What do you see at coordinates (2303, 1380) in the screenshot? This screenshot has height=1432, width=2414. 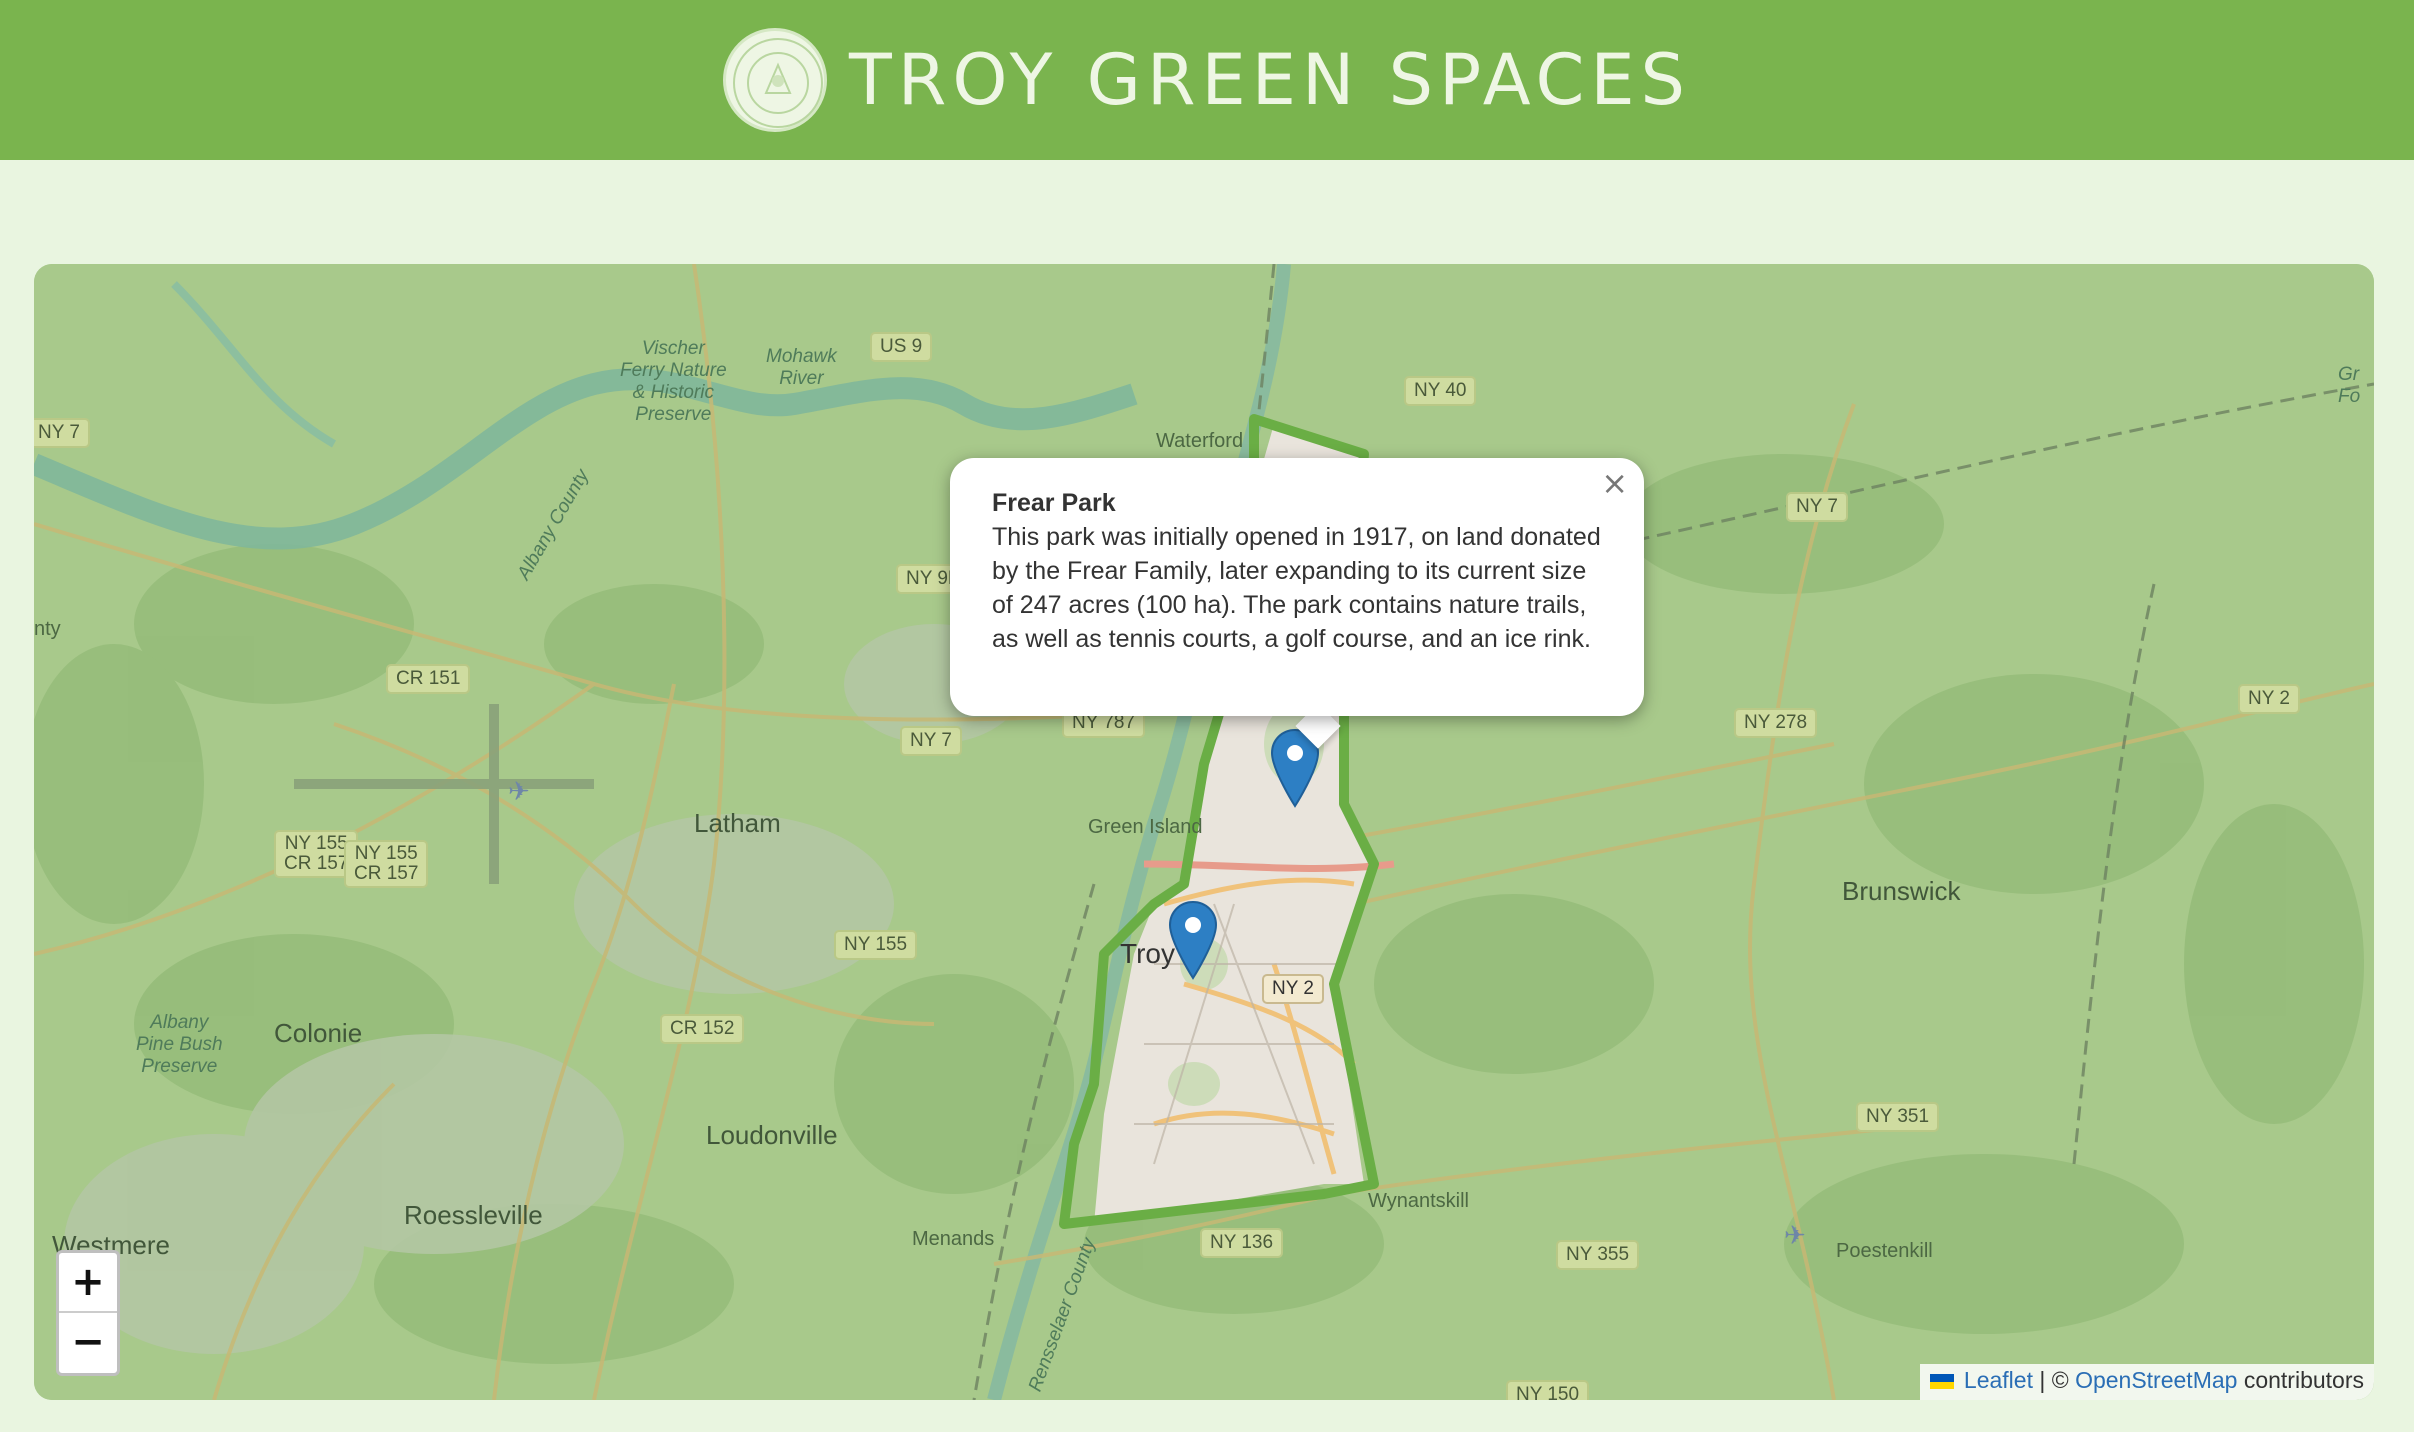 I see `attribution-contributors: contributors` at bounding box center [2303, 1380].